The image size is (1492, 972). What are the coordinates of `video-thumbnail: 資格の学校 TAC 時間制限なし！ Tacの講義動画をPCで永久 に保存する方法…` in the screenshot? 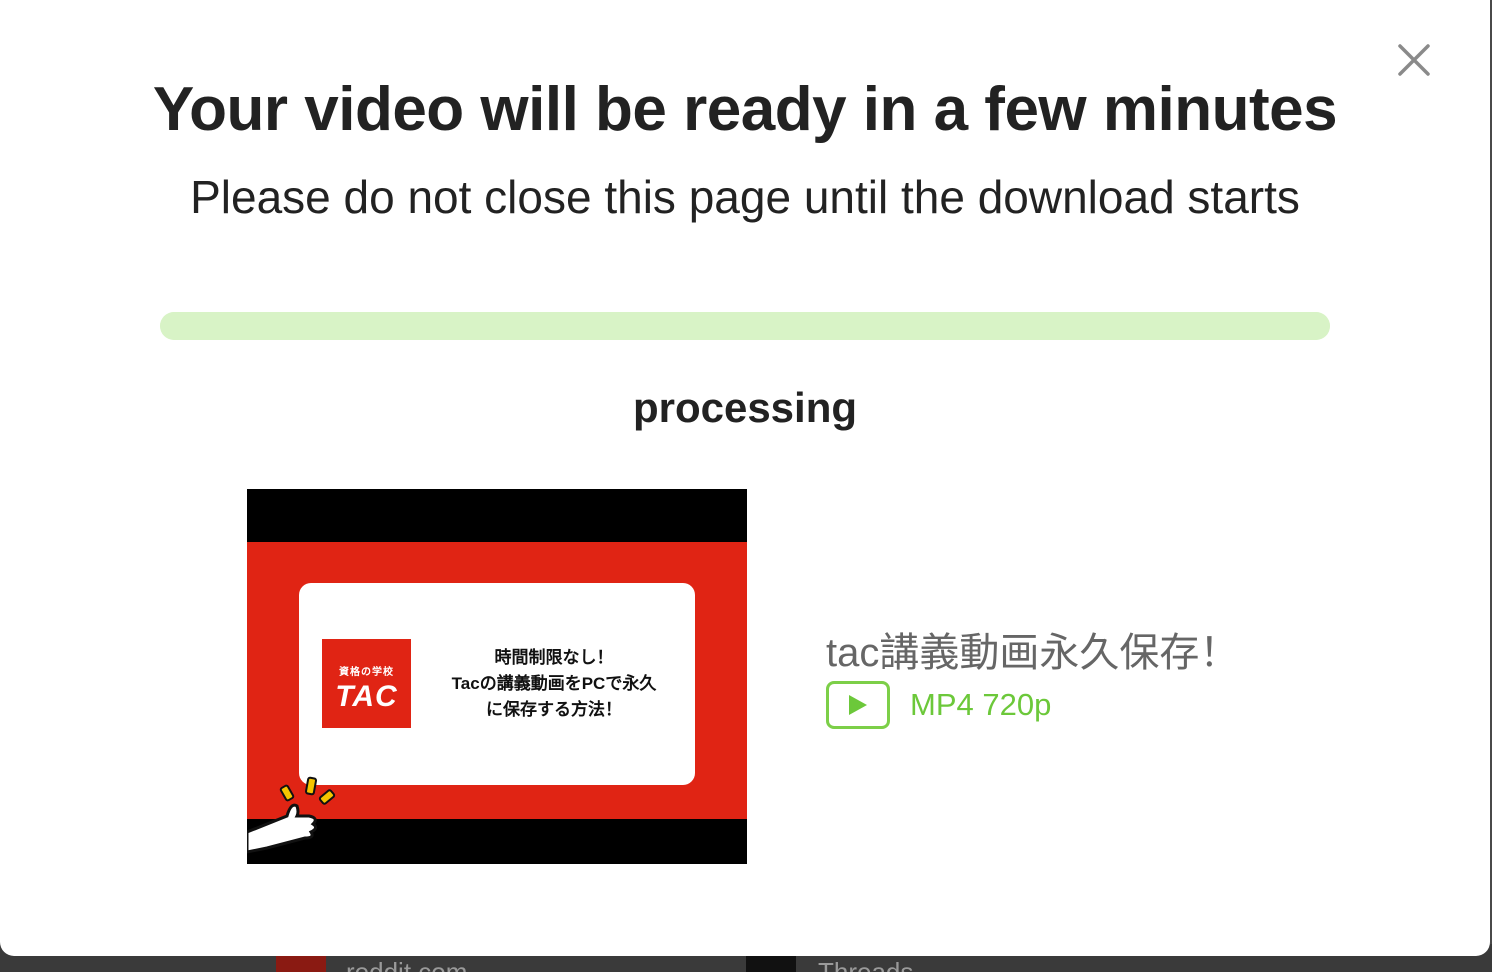 It's located at (497, 676).